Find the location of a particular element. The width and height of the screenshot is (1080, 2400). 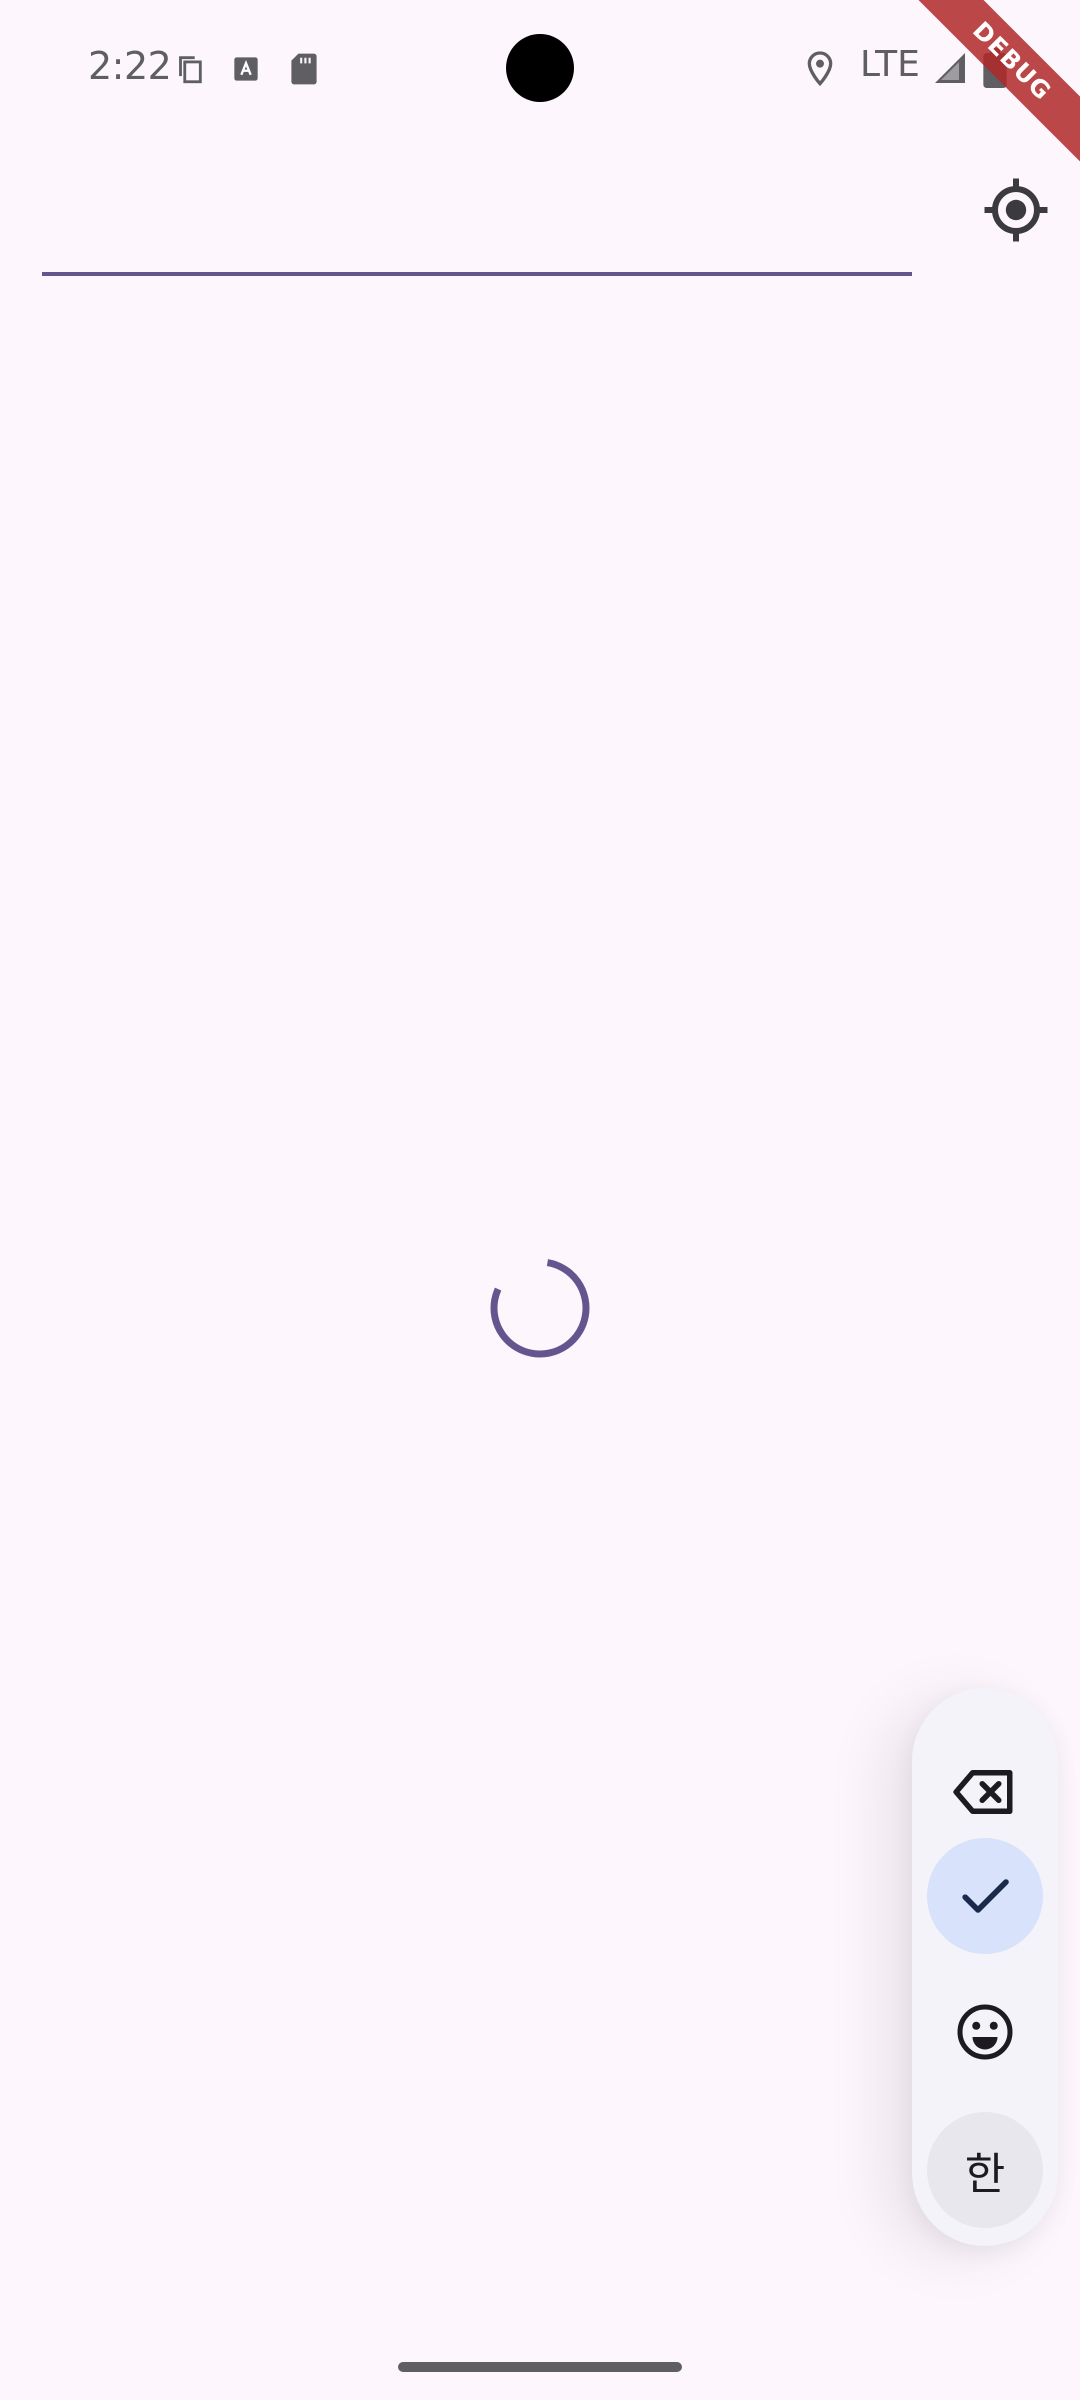

backspace-button is located at coordinates (985, 1792).